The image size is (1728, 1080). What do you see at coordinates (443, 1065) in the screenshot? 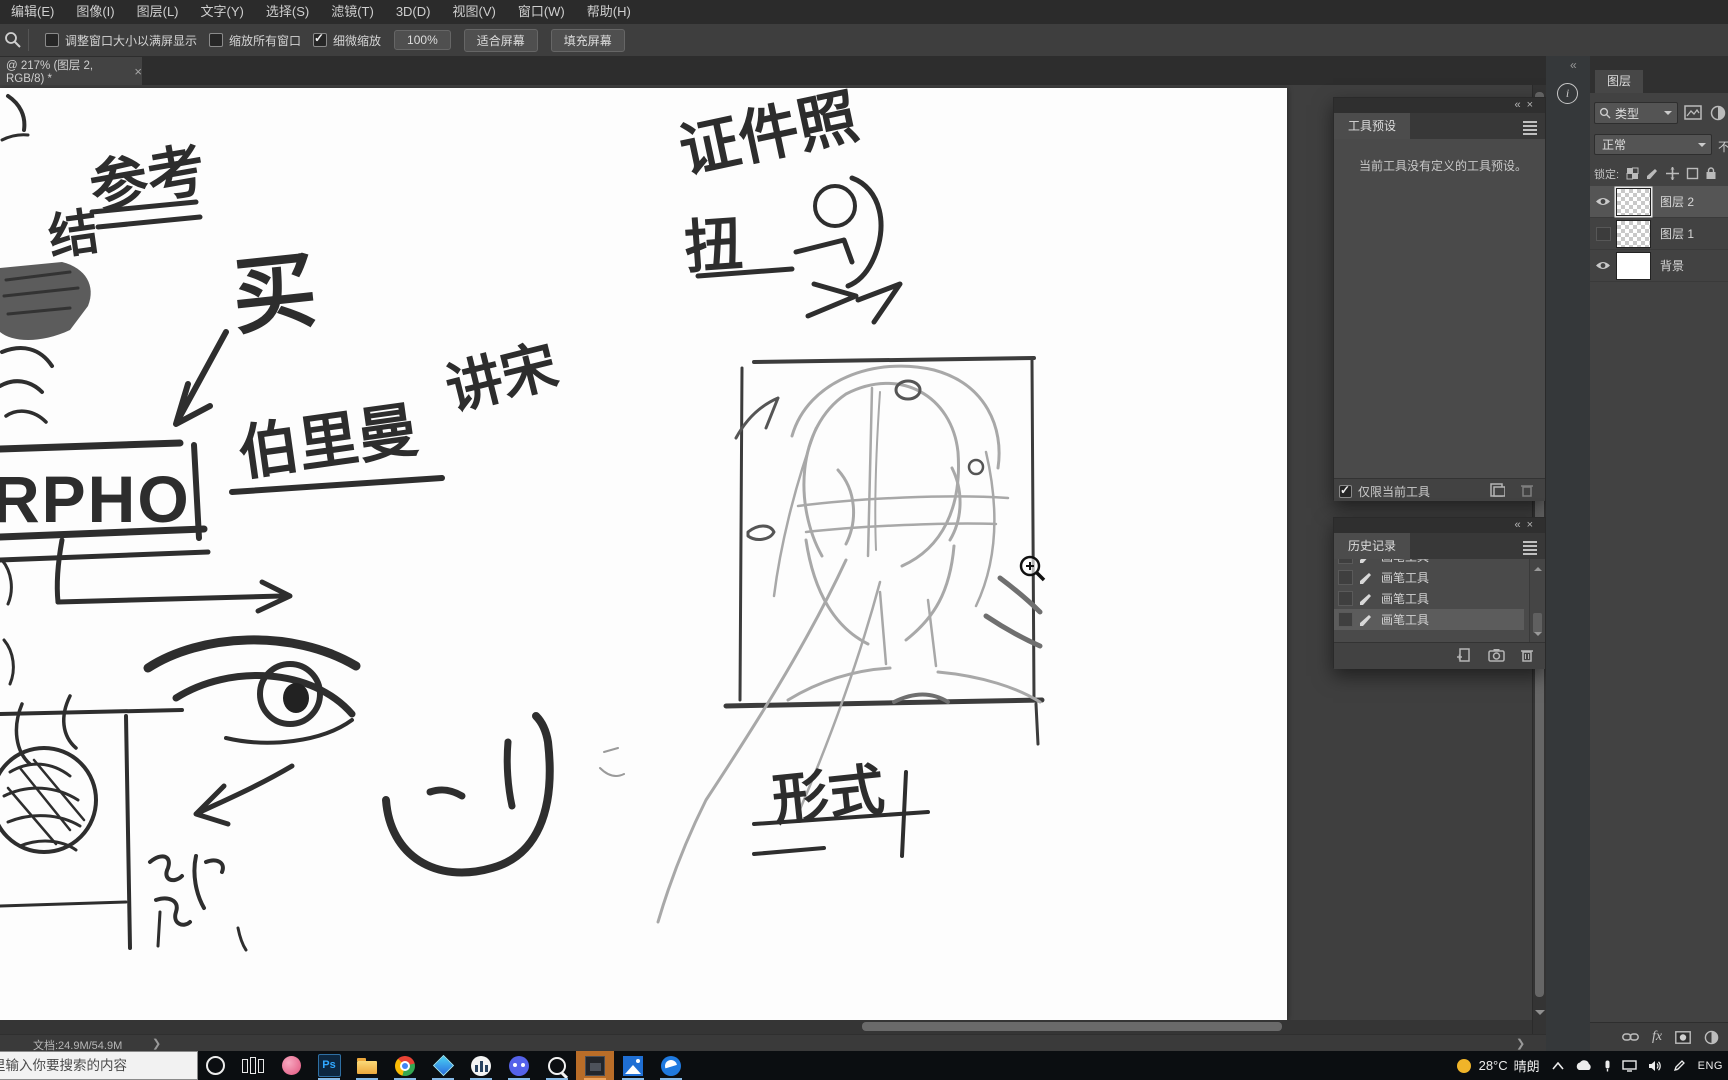
I see `blue-gem-app-button` at bounding box center [443, 1065].